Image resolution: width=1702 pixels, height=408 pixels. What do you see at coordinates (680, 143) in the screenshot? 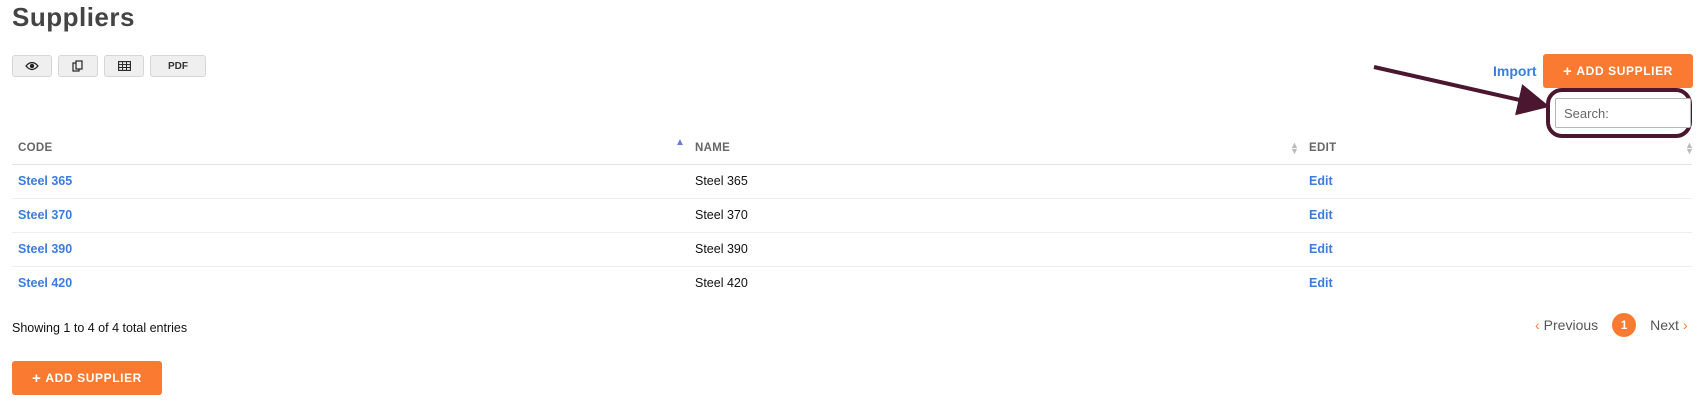
I see `sort-asc-icon: ▲` at bounding box center [680, 143].